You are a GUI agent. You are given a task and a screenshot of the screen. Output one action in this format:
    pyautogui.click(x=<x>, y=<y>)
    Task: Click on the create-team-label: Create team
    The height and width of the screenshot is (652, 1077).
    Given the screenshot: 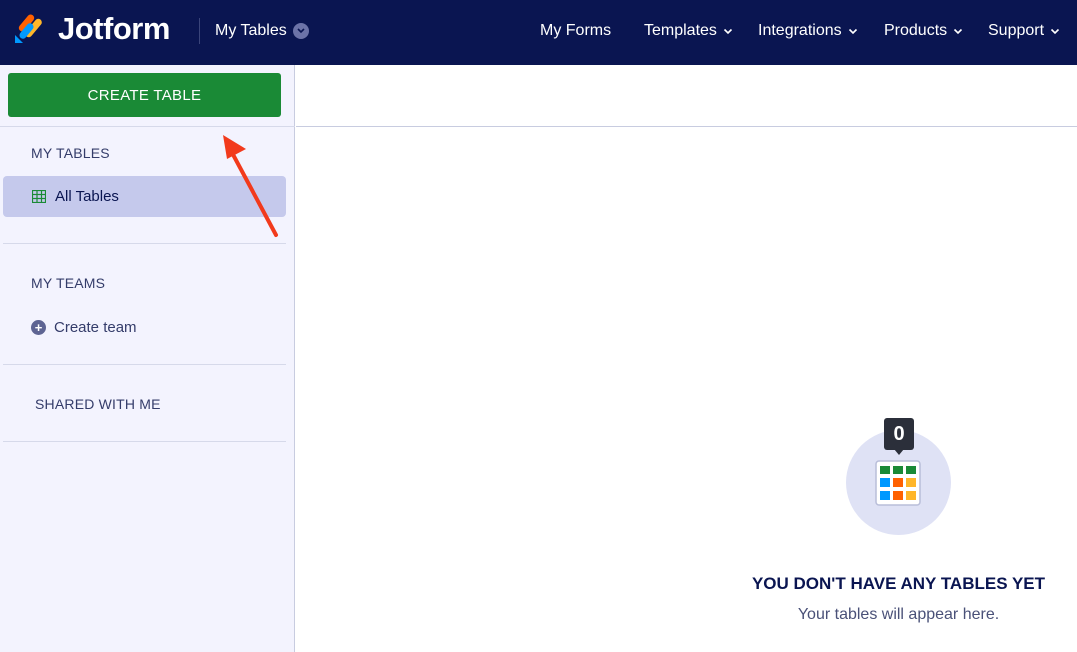 What is the action you would take?
    pyautogui.click(x=95, y=327)
    